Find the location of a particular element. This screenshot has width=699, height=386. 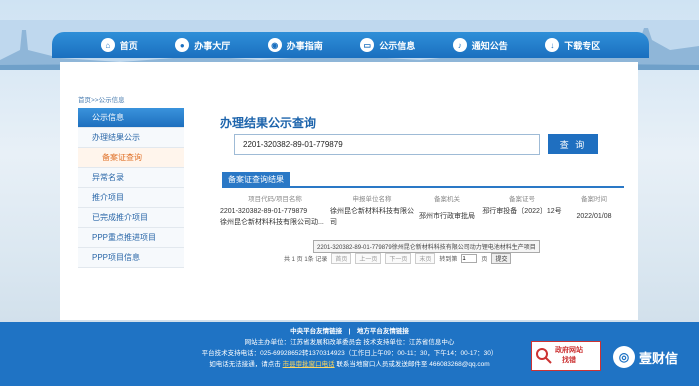

watermark: ◎ 壹财信 is located at coordinates (645, 357).